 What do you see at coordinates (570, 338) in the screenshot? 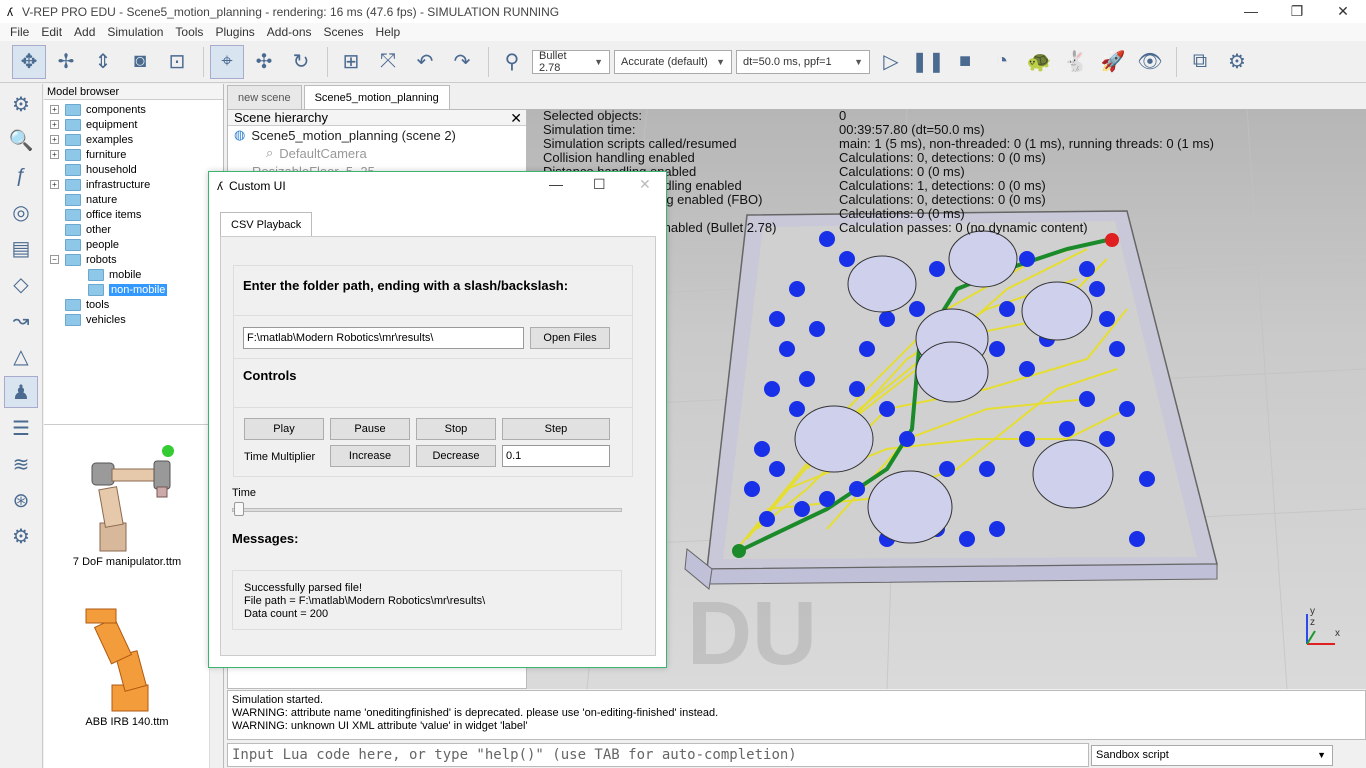
I see `open-files-button: Open Files` at bounding box center [570, 338].